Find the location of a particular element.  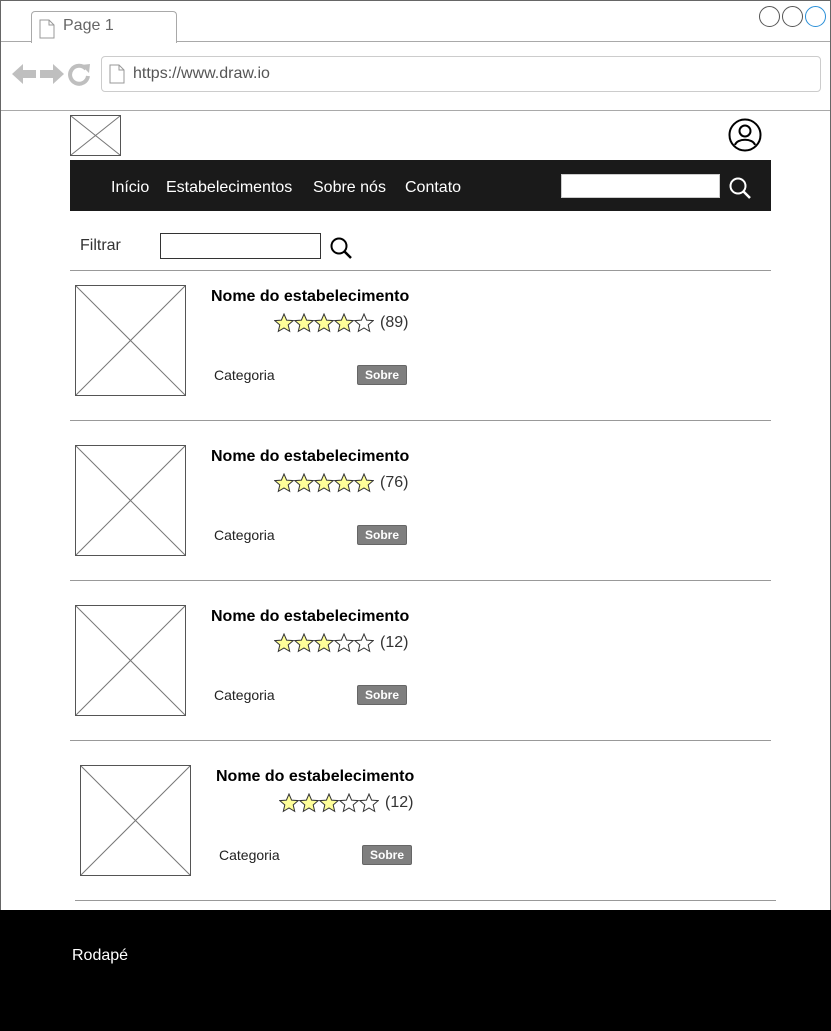

address-bar: https://www.draw.io is located at coordinates (461, 74).